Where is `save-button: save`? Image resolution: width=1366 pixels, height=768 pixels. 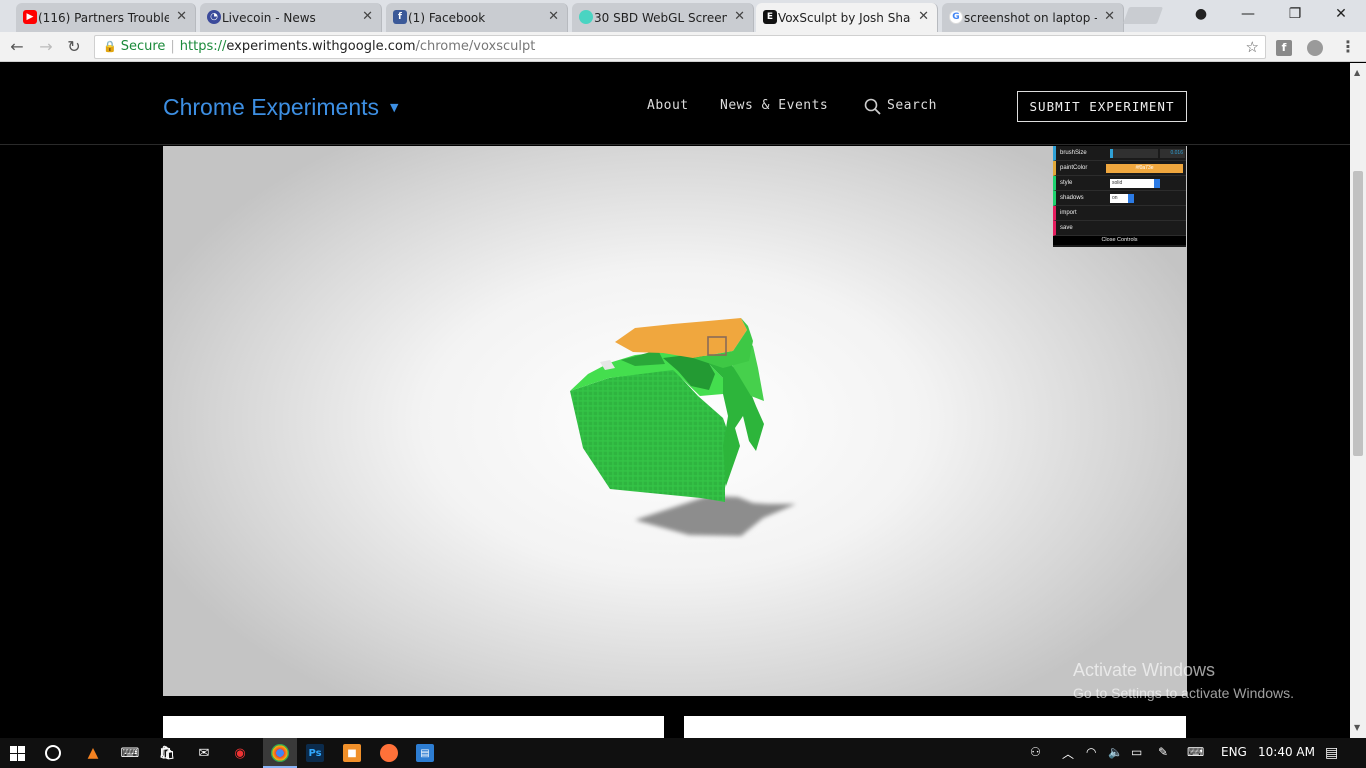 save-button: save is located at coordinates (1066, 228).